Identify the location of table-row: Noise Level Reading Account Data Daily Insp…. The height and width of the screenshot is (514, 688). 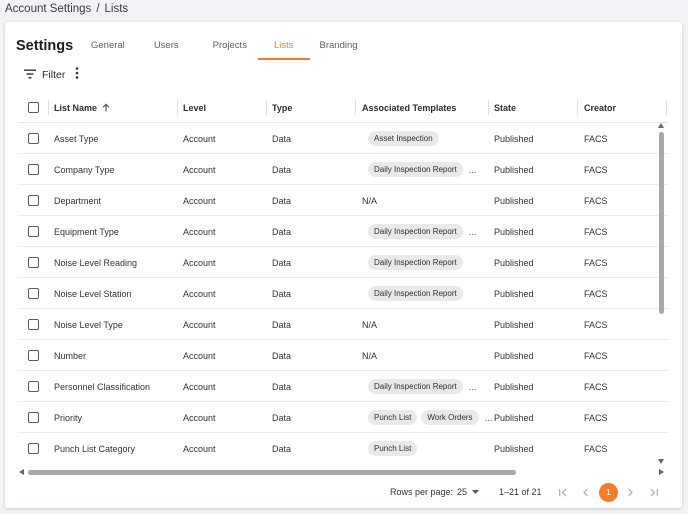
(343, 262).